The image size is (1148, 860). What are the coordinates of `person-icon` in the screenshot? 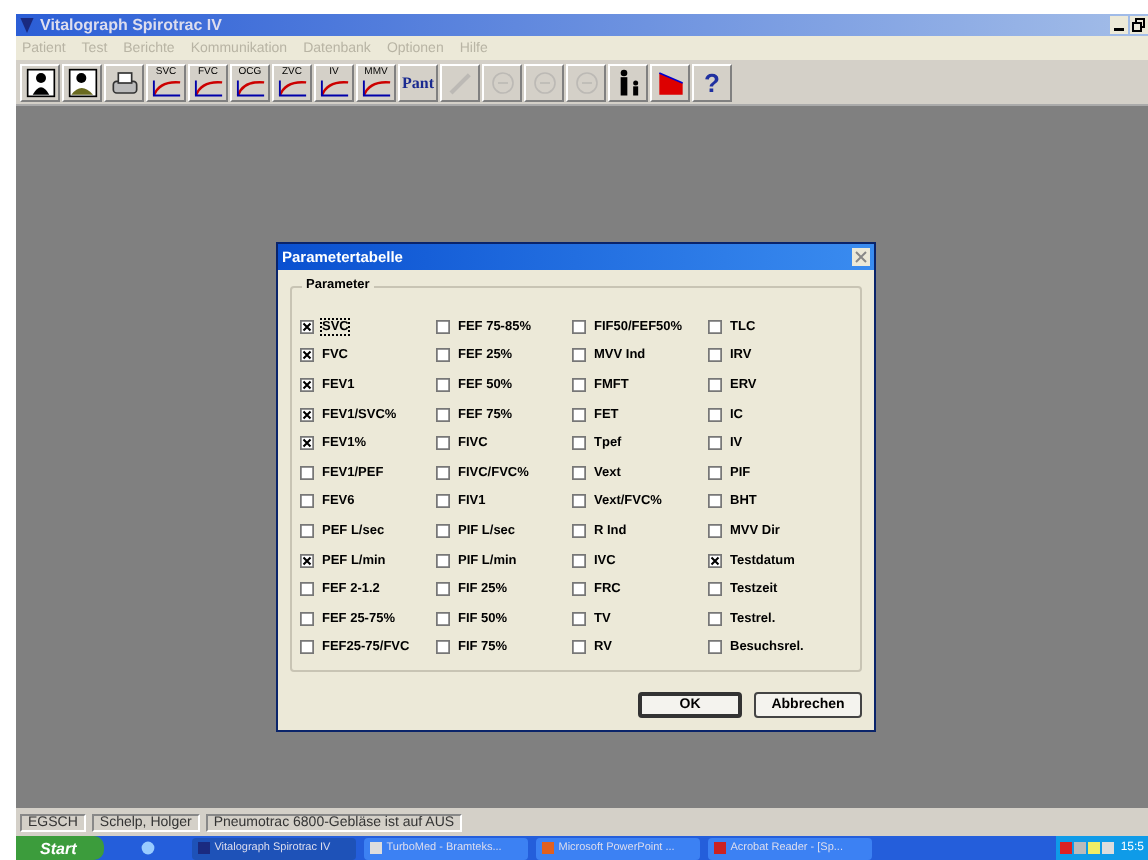 It's located at (40, 82).